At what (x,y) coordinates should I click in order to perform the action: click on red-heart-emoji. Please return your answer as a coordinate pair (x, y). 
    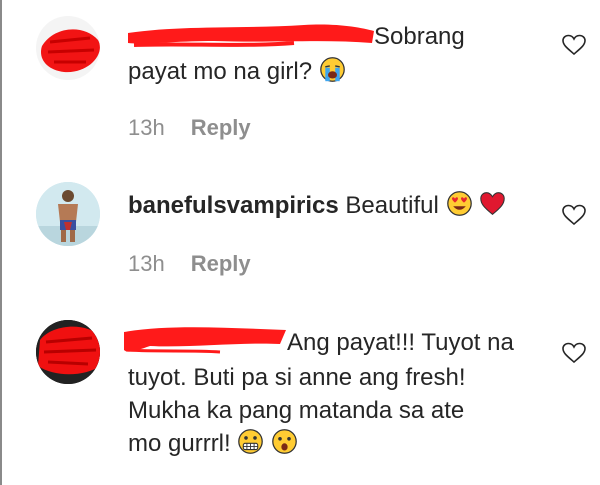
    Looking at the image, I should click on (492, 203).